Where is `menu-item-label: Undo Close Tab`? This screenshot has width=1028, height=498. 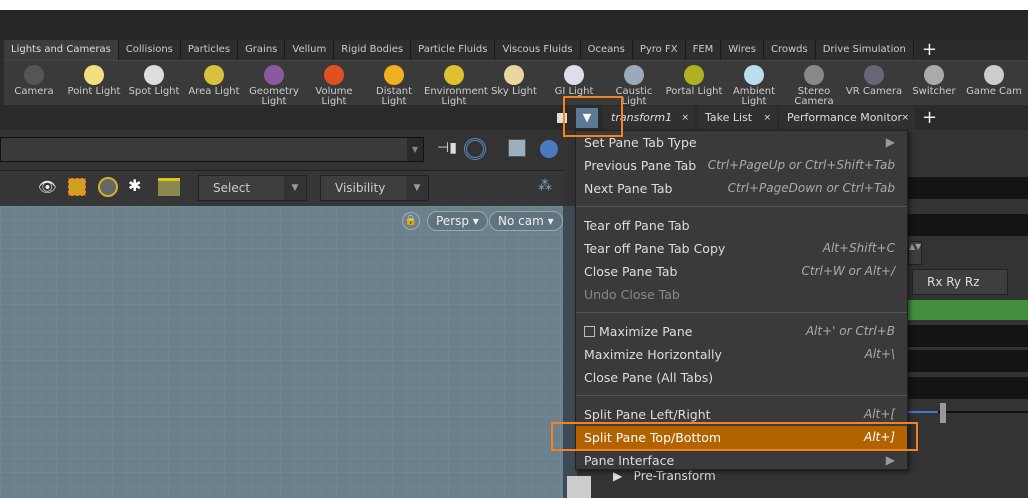 menu-item-label: Undo Close Tab is located at coordinates (632, 294).